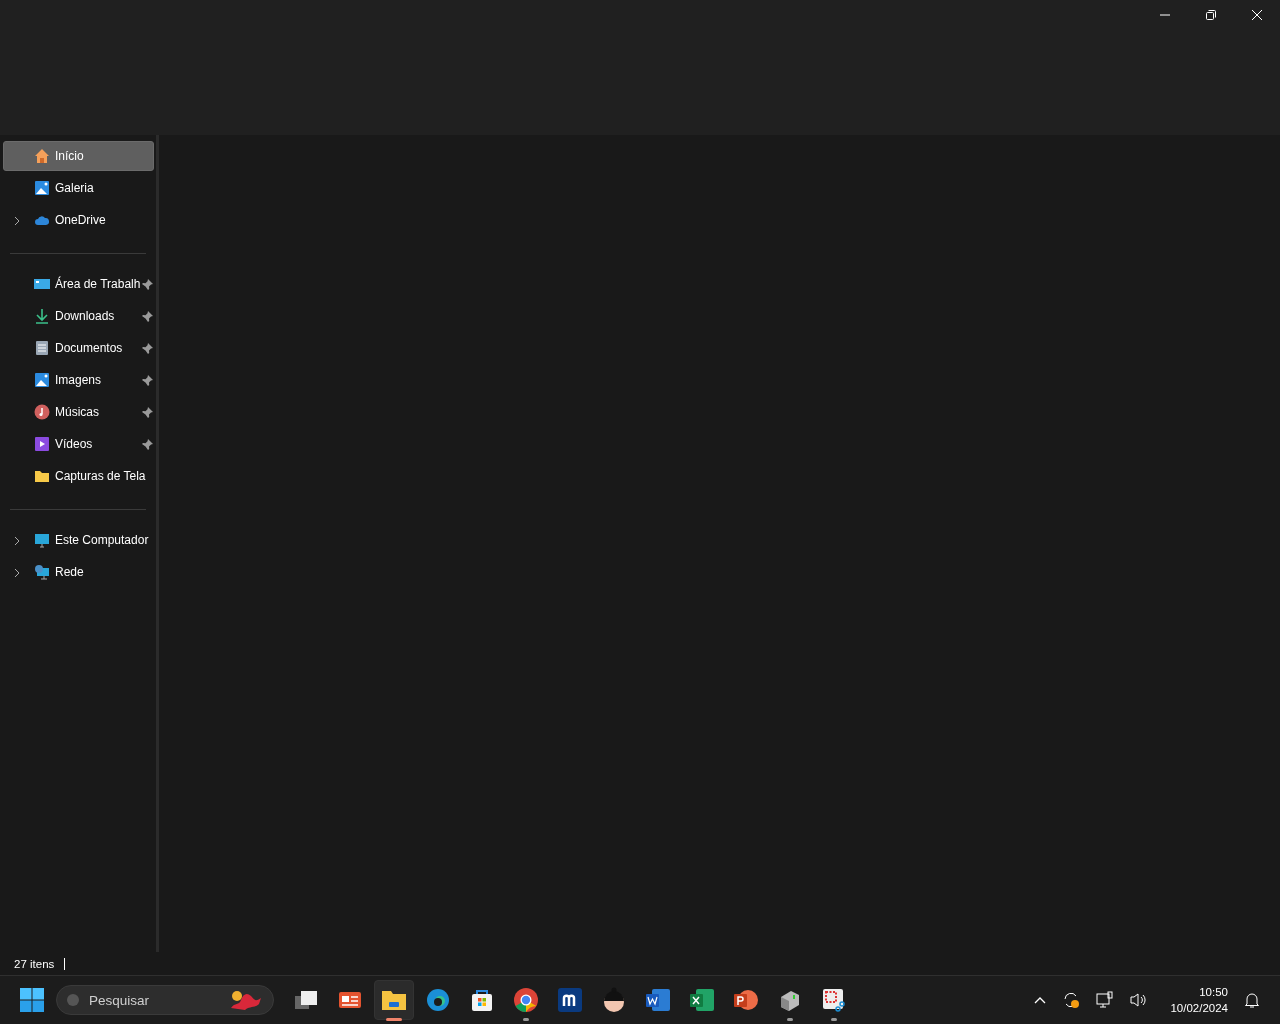 The height and width of the screenshot is (1024, 1280). I want to click on nav-item: Músicas, so click(78, 412).